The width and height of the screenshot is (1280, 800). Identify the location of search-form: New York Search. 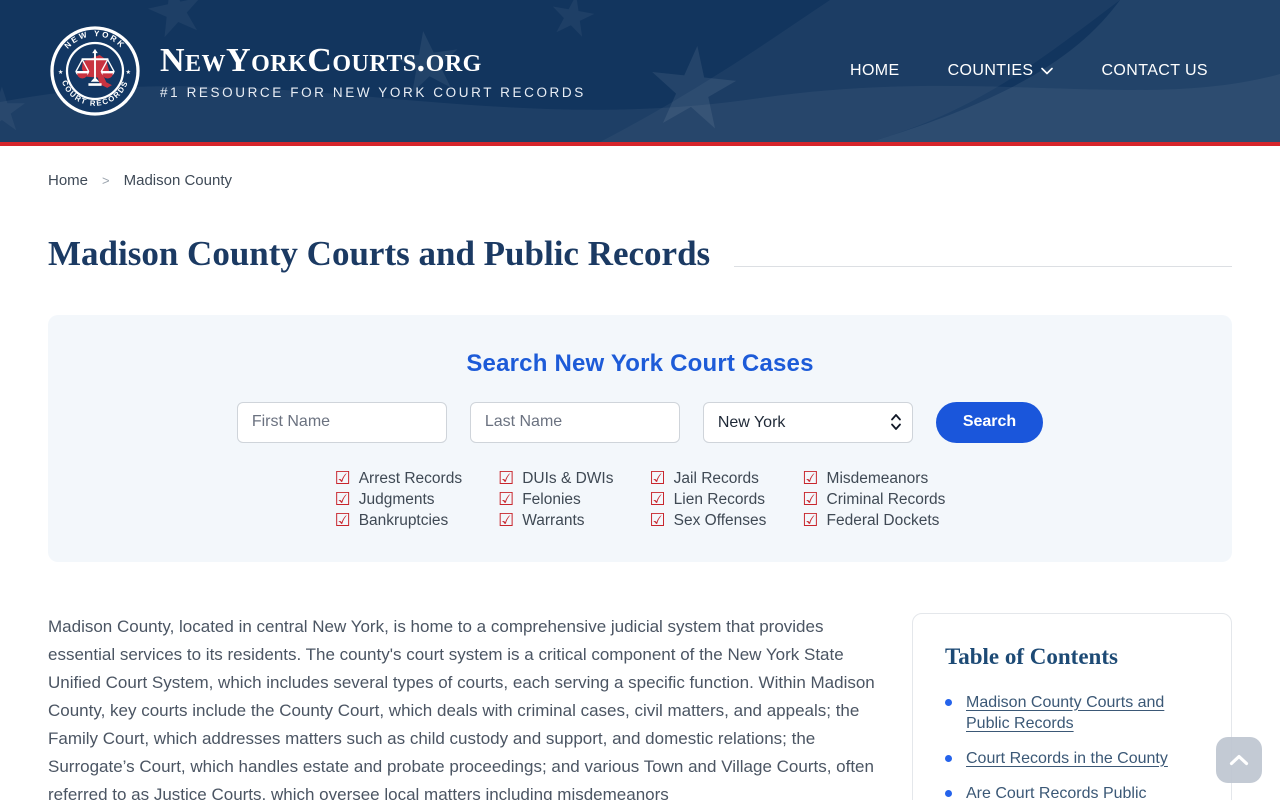
(640, 422).